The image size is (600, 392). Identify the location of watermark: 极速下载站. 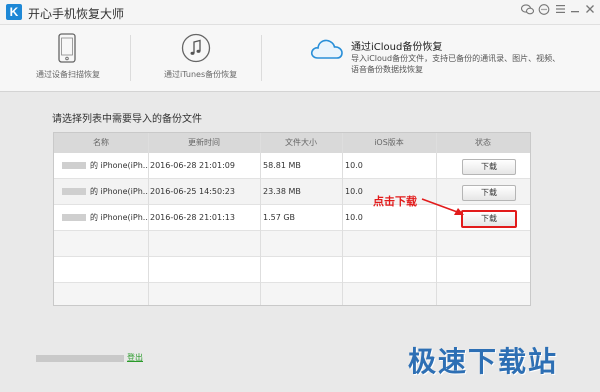
(483, 361).